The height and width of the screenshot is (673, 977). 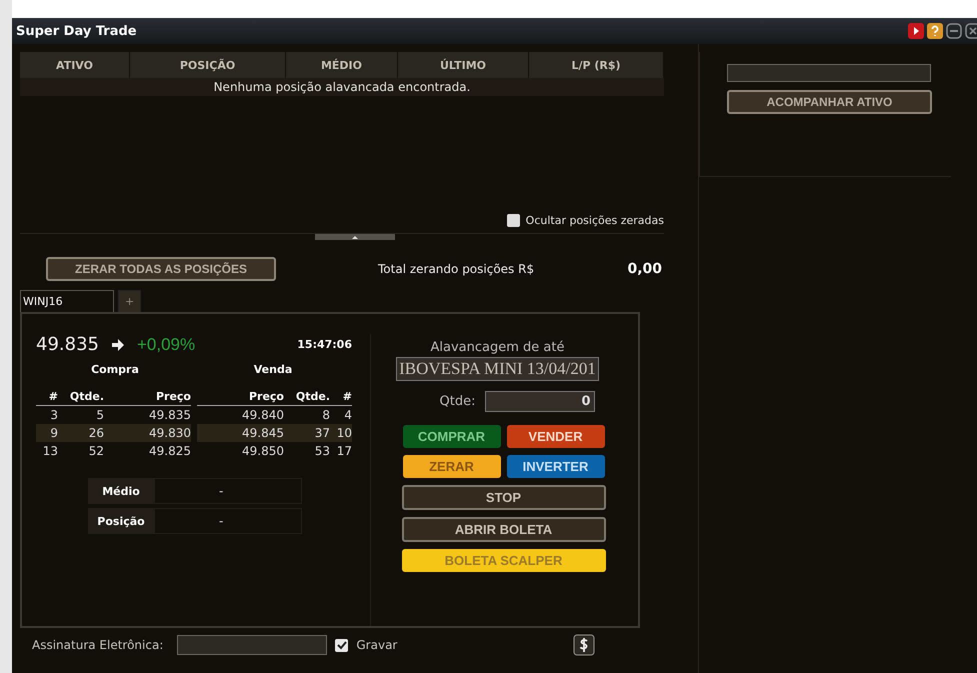 What do you see at coordinates (262, 433) in the screenshot?
I see `table-cell-text: 49.845` at bounding box center [262, 433].